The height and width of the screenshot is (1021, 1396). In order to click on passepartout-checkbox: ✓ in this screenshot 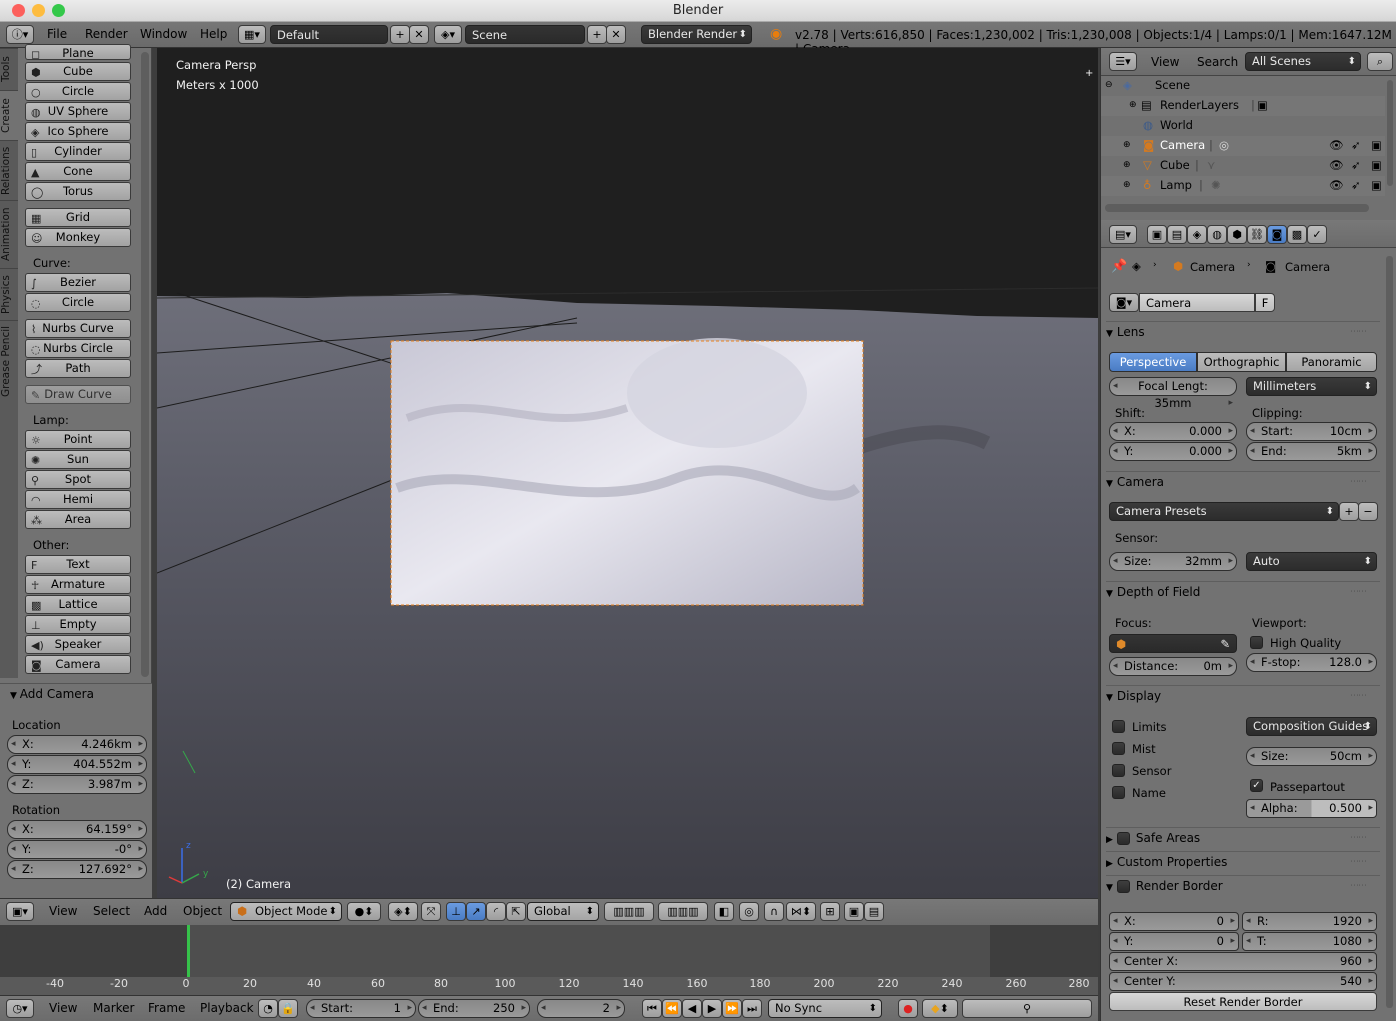, I will do `click(1256, 785)`.